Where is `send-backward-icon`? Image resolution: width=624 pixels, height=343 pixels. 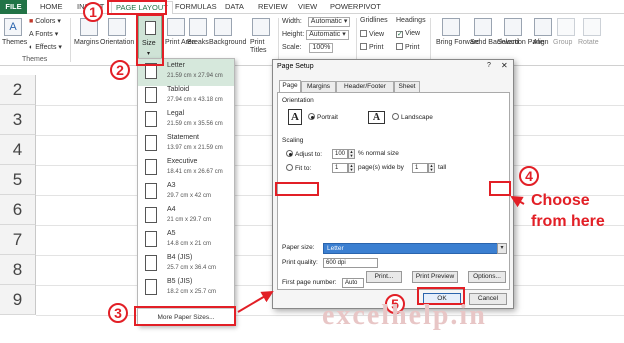 send-backward-icon is located at coordinates (483, 27).